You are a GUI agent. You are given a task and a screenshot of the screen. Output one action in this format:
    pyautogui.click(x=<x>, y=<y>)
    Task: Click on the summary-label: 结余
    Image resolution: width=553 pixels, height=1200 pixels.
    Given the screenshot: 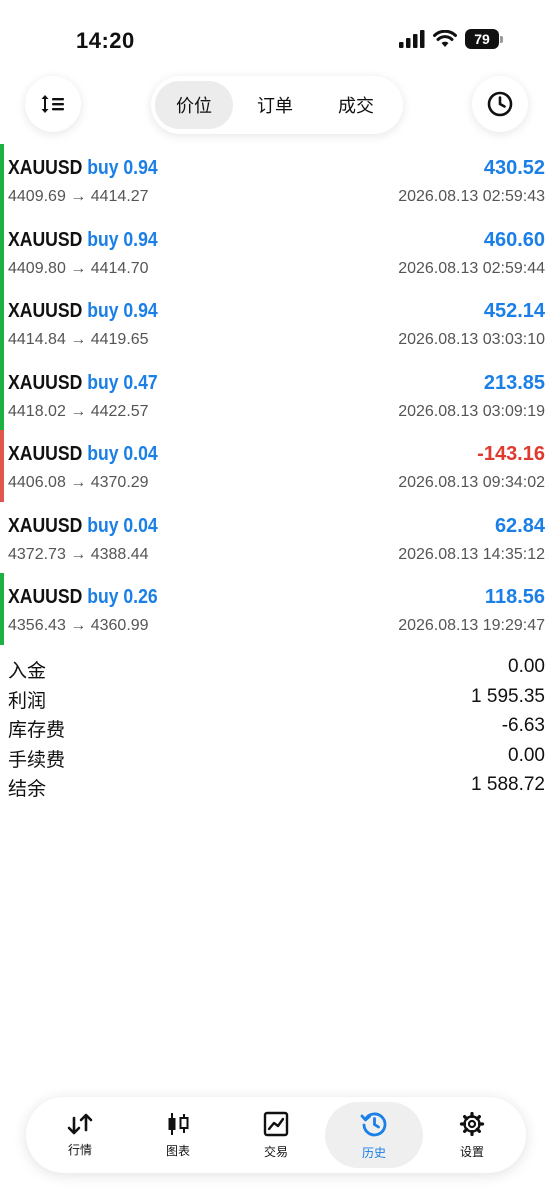 What is the action you would take?
    pyautogui.click(x=27, y=789)
    